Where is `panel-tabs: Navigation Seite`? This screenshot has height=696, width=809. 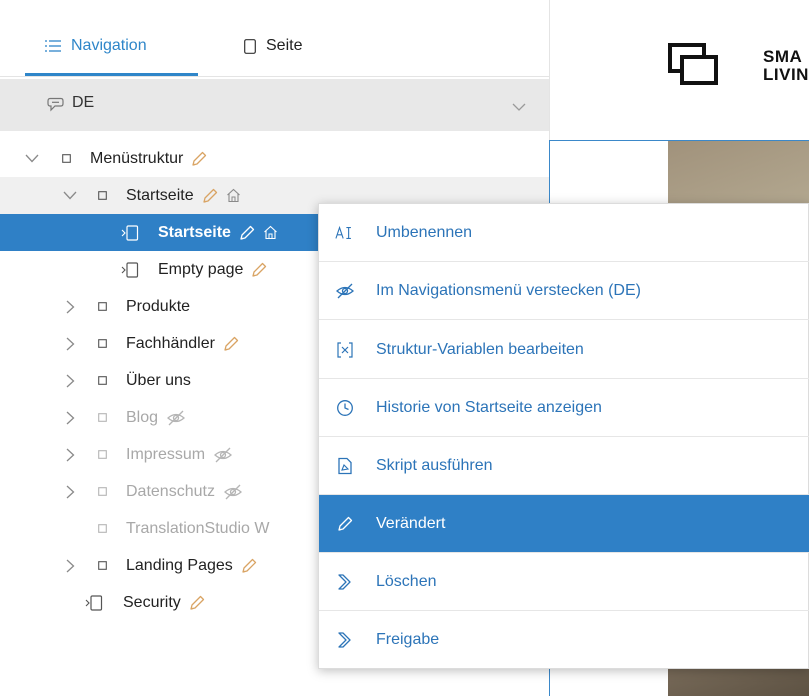 panel-tabs: Navigation Seite is located at coordinates (274, 38).